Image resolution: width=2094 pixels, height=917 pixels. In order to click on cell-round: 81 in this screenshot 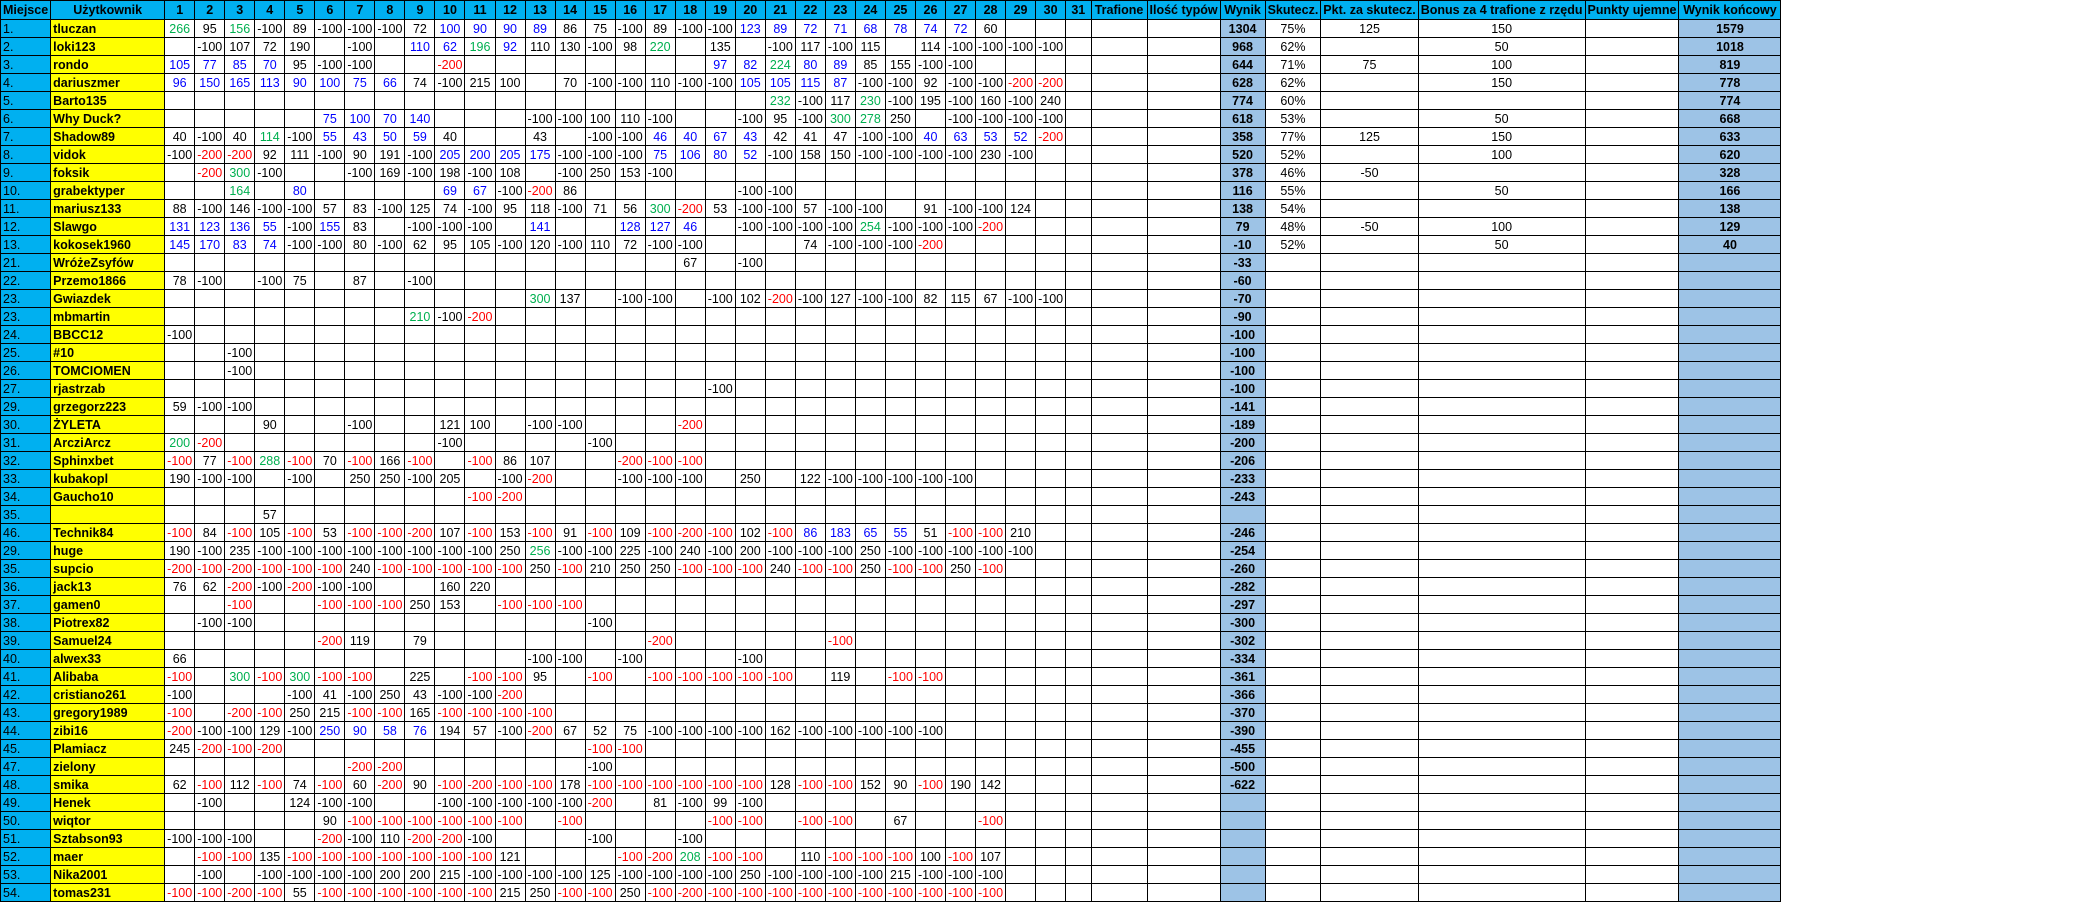, I will do `click(660, 802)`.